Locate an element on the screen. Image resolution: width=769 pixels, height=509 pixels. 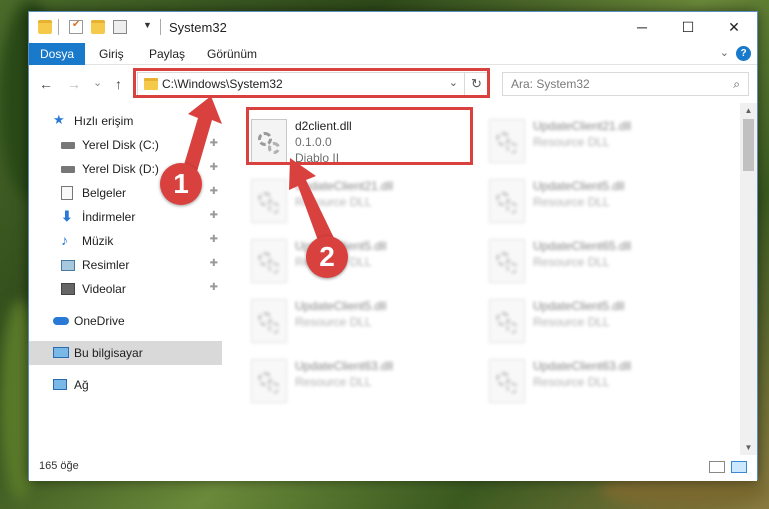
back-button: ← is located at coordinates (46, 84).